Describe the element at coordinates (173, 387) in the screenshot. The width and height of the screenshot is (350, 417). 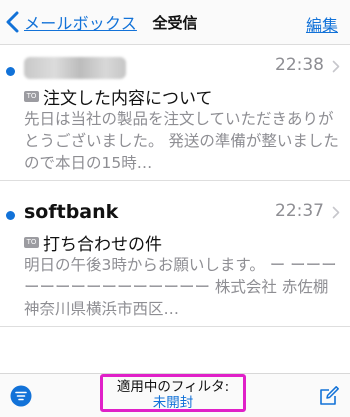
I see `filter-heading: 適用中のフィルタ:` at that location.